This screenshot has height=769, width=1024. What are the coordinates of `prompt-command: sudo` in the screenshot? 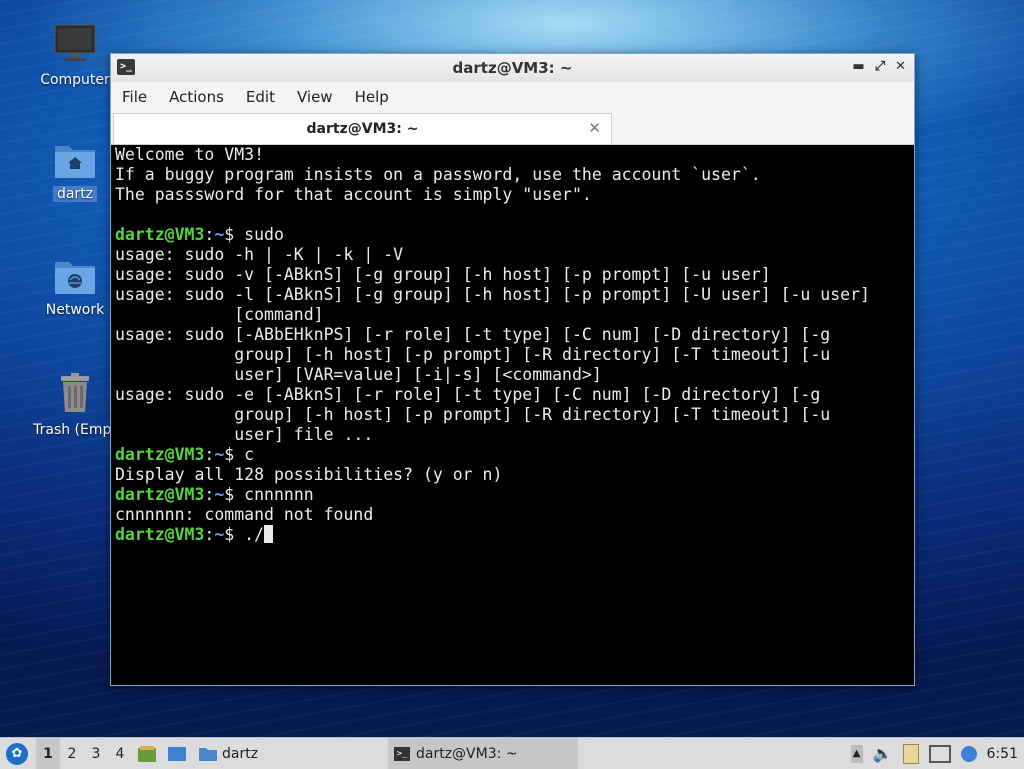 It's located at (264, 234).